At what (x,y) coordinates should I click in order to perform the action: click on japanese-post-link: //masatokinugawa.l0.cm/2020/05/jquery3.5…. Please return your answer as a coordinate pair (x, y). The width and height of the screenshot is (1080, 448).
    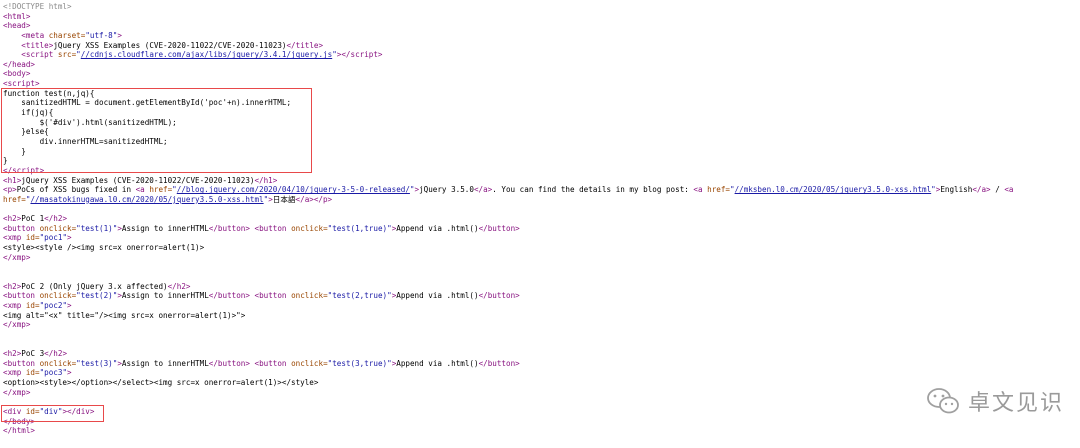
    Looking at the image, I should click on (146, 199).